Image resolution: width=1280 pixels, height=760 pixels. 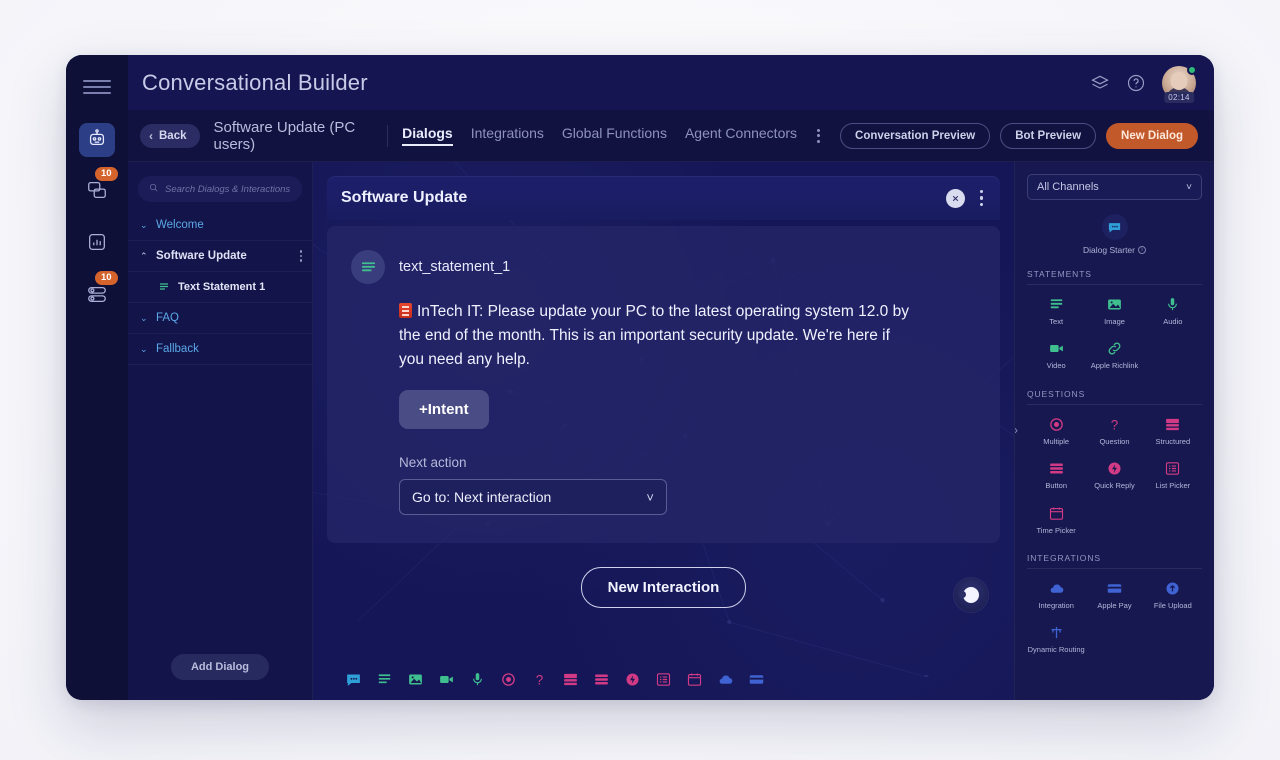 What do you see at coordinates (220, 667) in the screenshot?
I see `add-dialog-button: Add Dialog` at bounding box center [220, 667].